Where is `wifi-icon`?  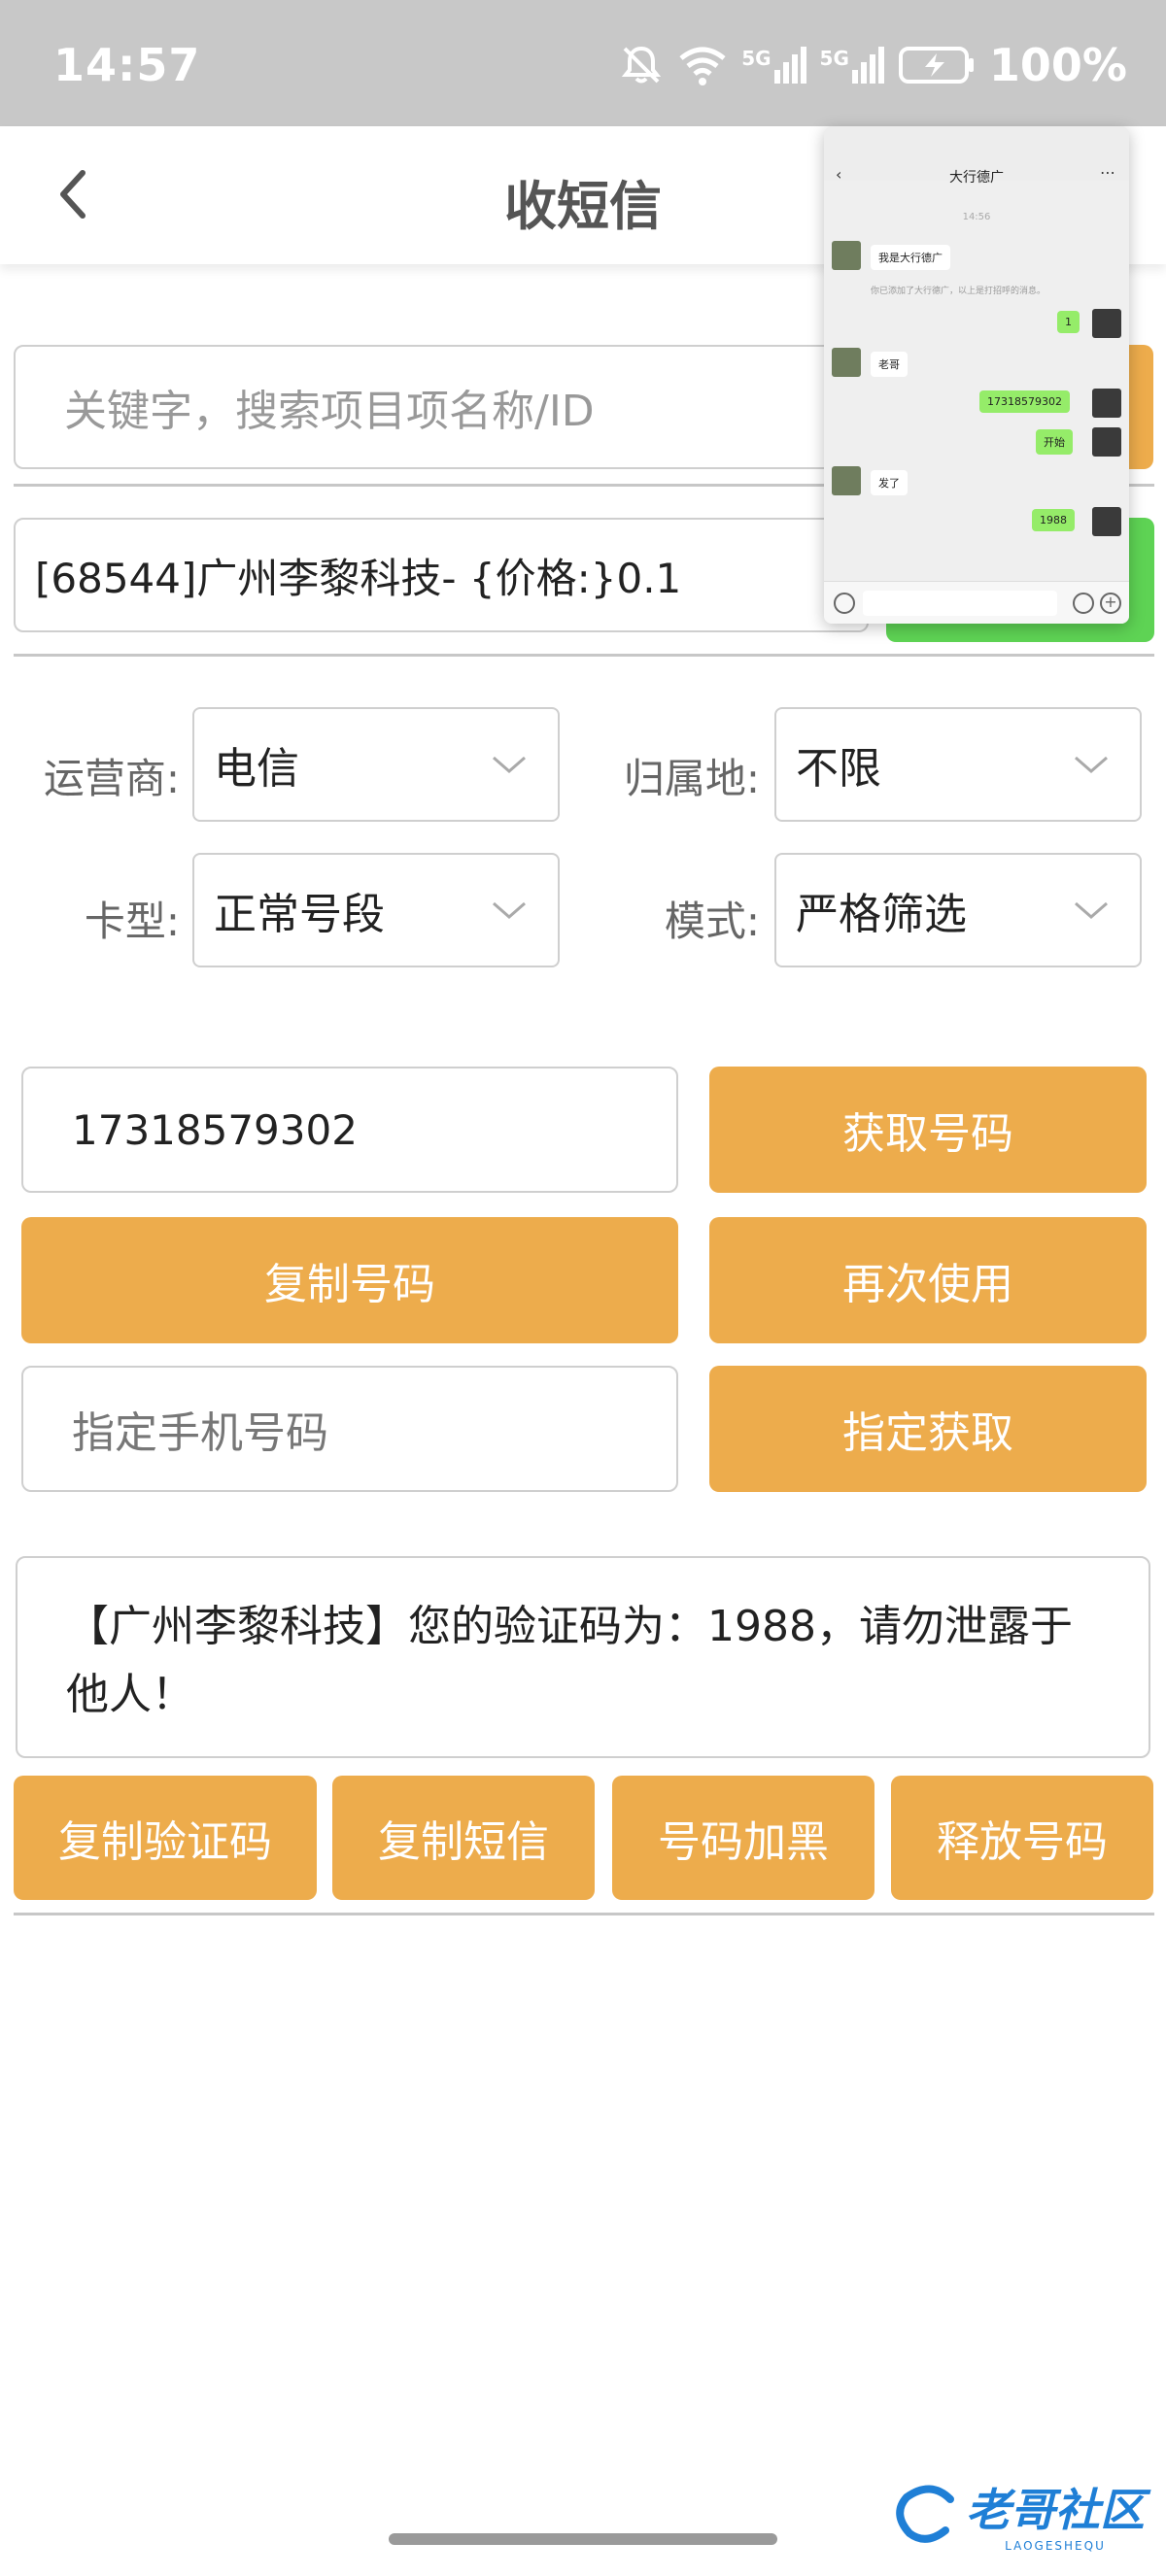 wifi-icon is located at coordinates (702, 66).